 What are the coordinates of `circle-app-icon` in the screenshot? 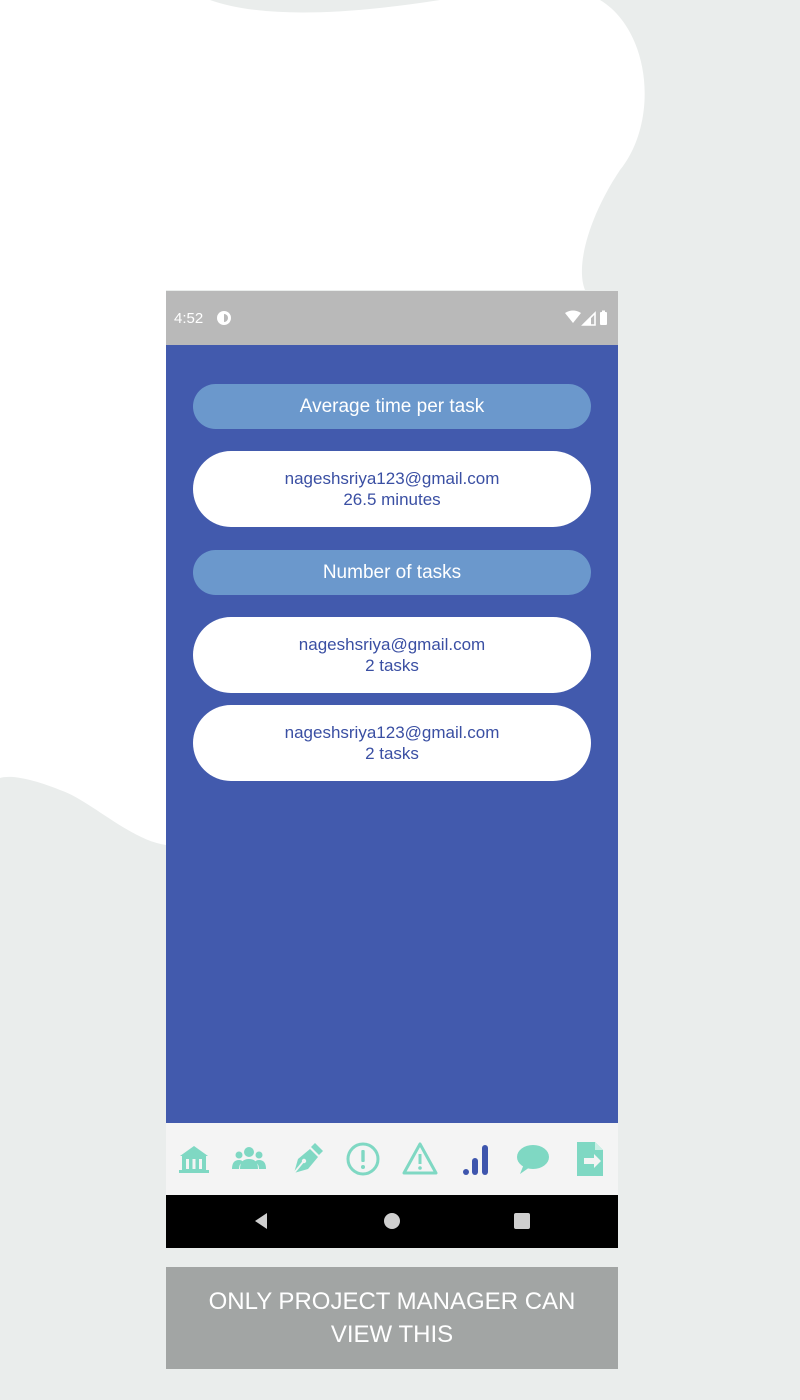 It's located at (224, 318).